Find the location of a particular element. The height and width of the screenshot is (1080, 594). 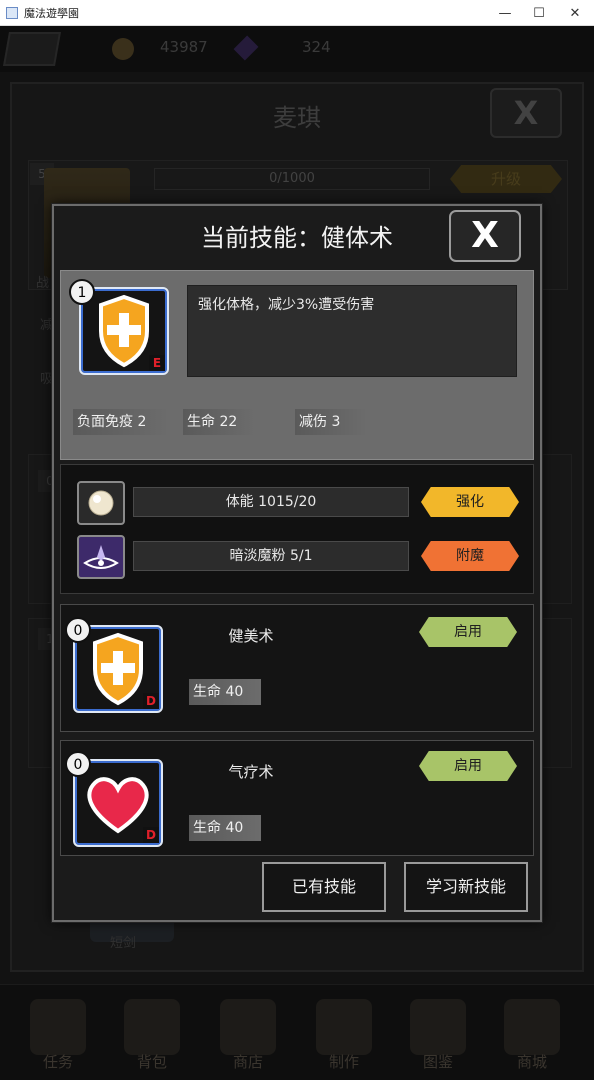

minimize-button: — is located at coordinates (505, 13).